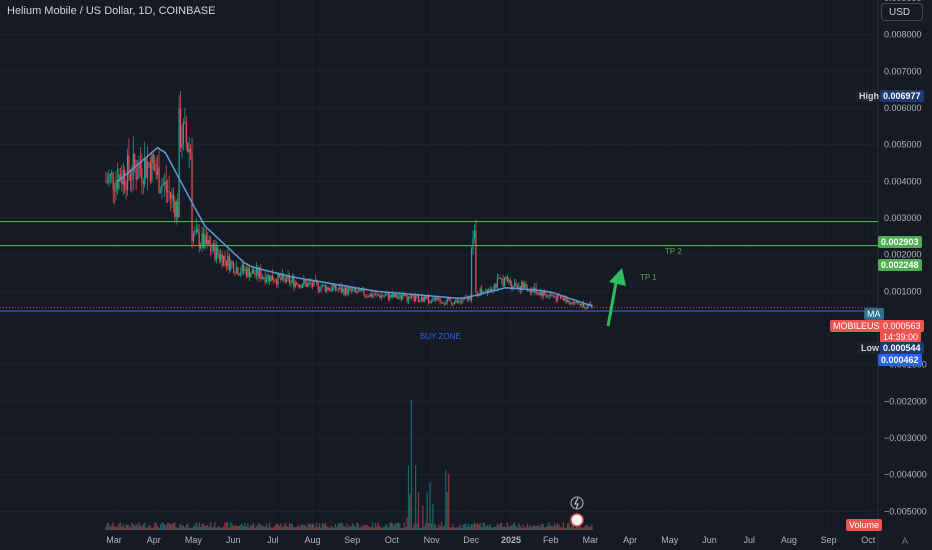 The image size is (932, 550). I want to click on price-tick-label: 0.004000, so click(903, 181).